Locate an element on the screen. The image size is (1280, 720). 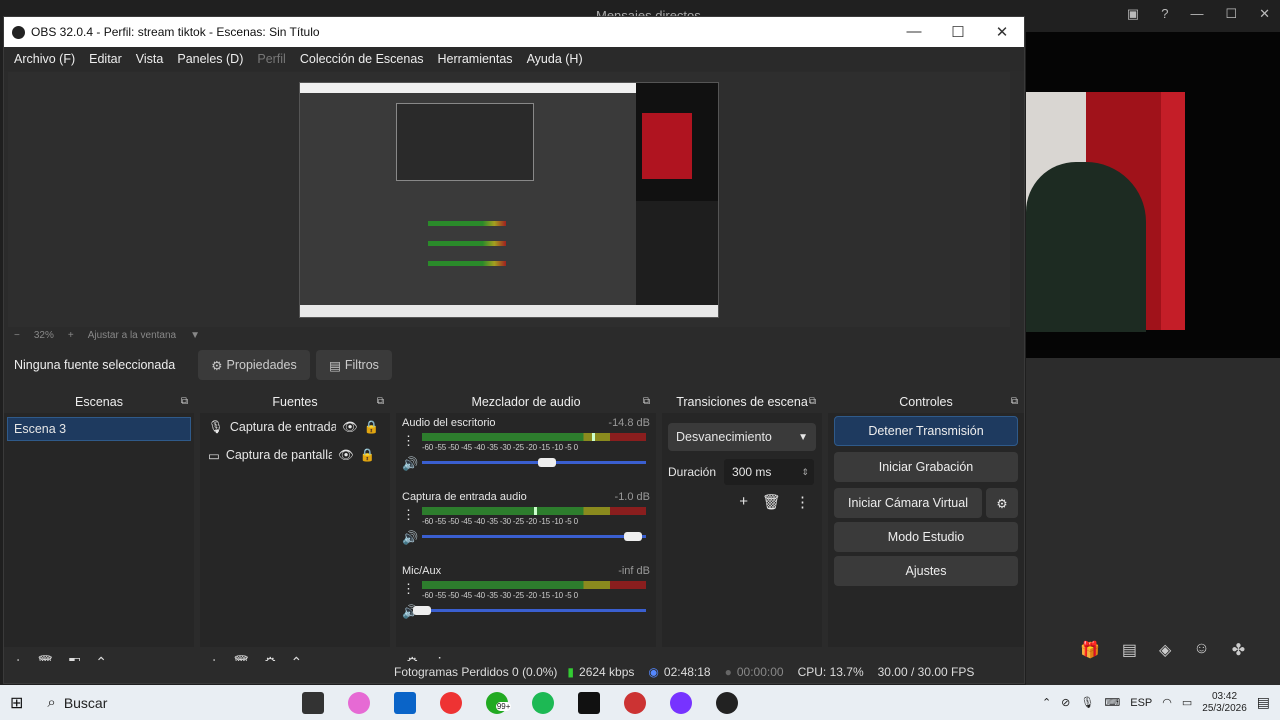
virtual-camera-button: Iniciar Cámara Virtual is located at coordinates (908, 503).